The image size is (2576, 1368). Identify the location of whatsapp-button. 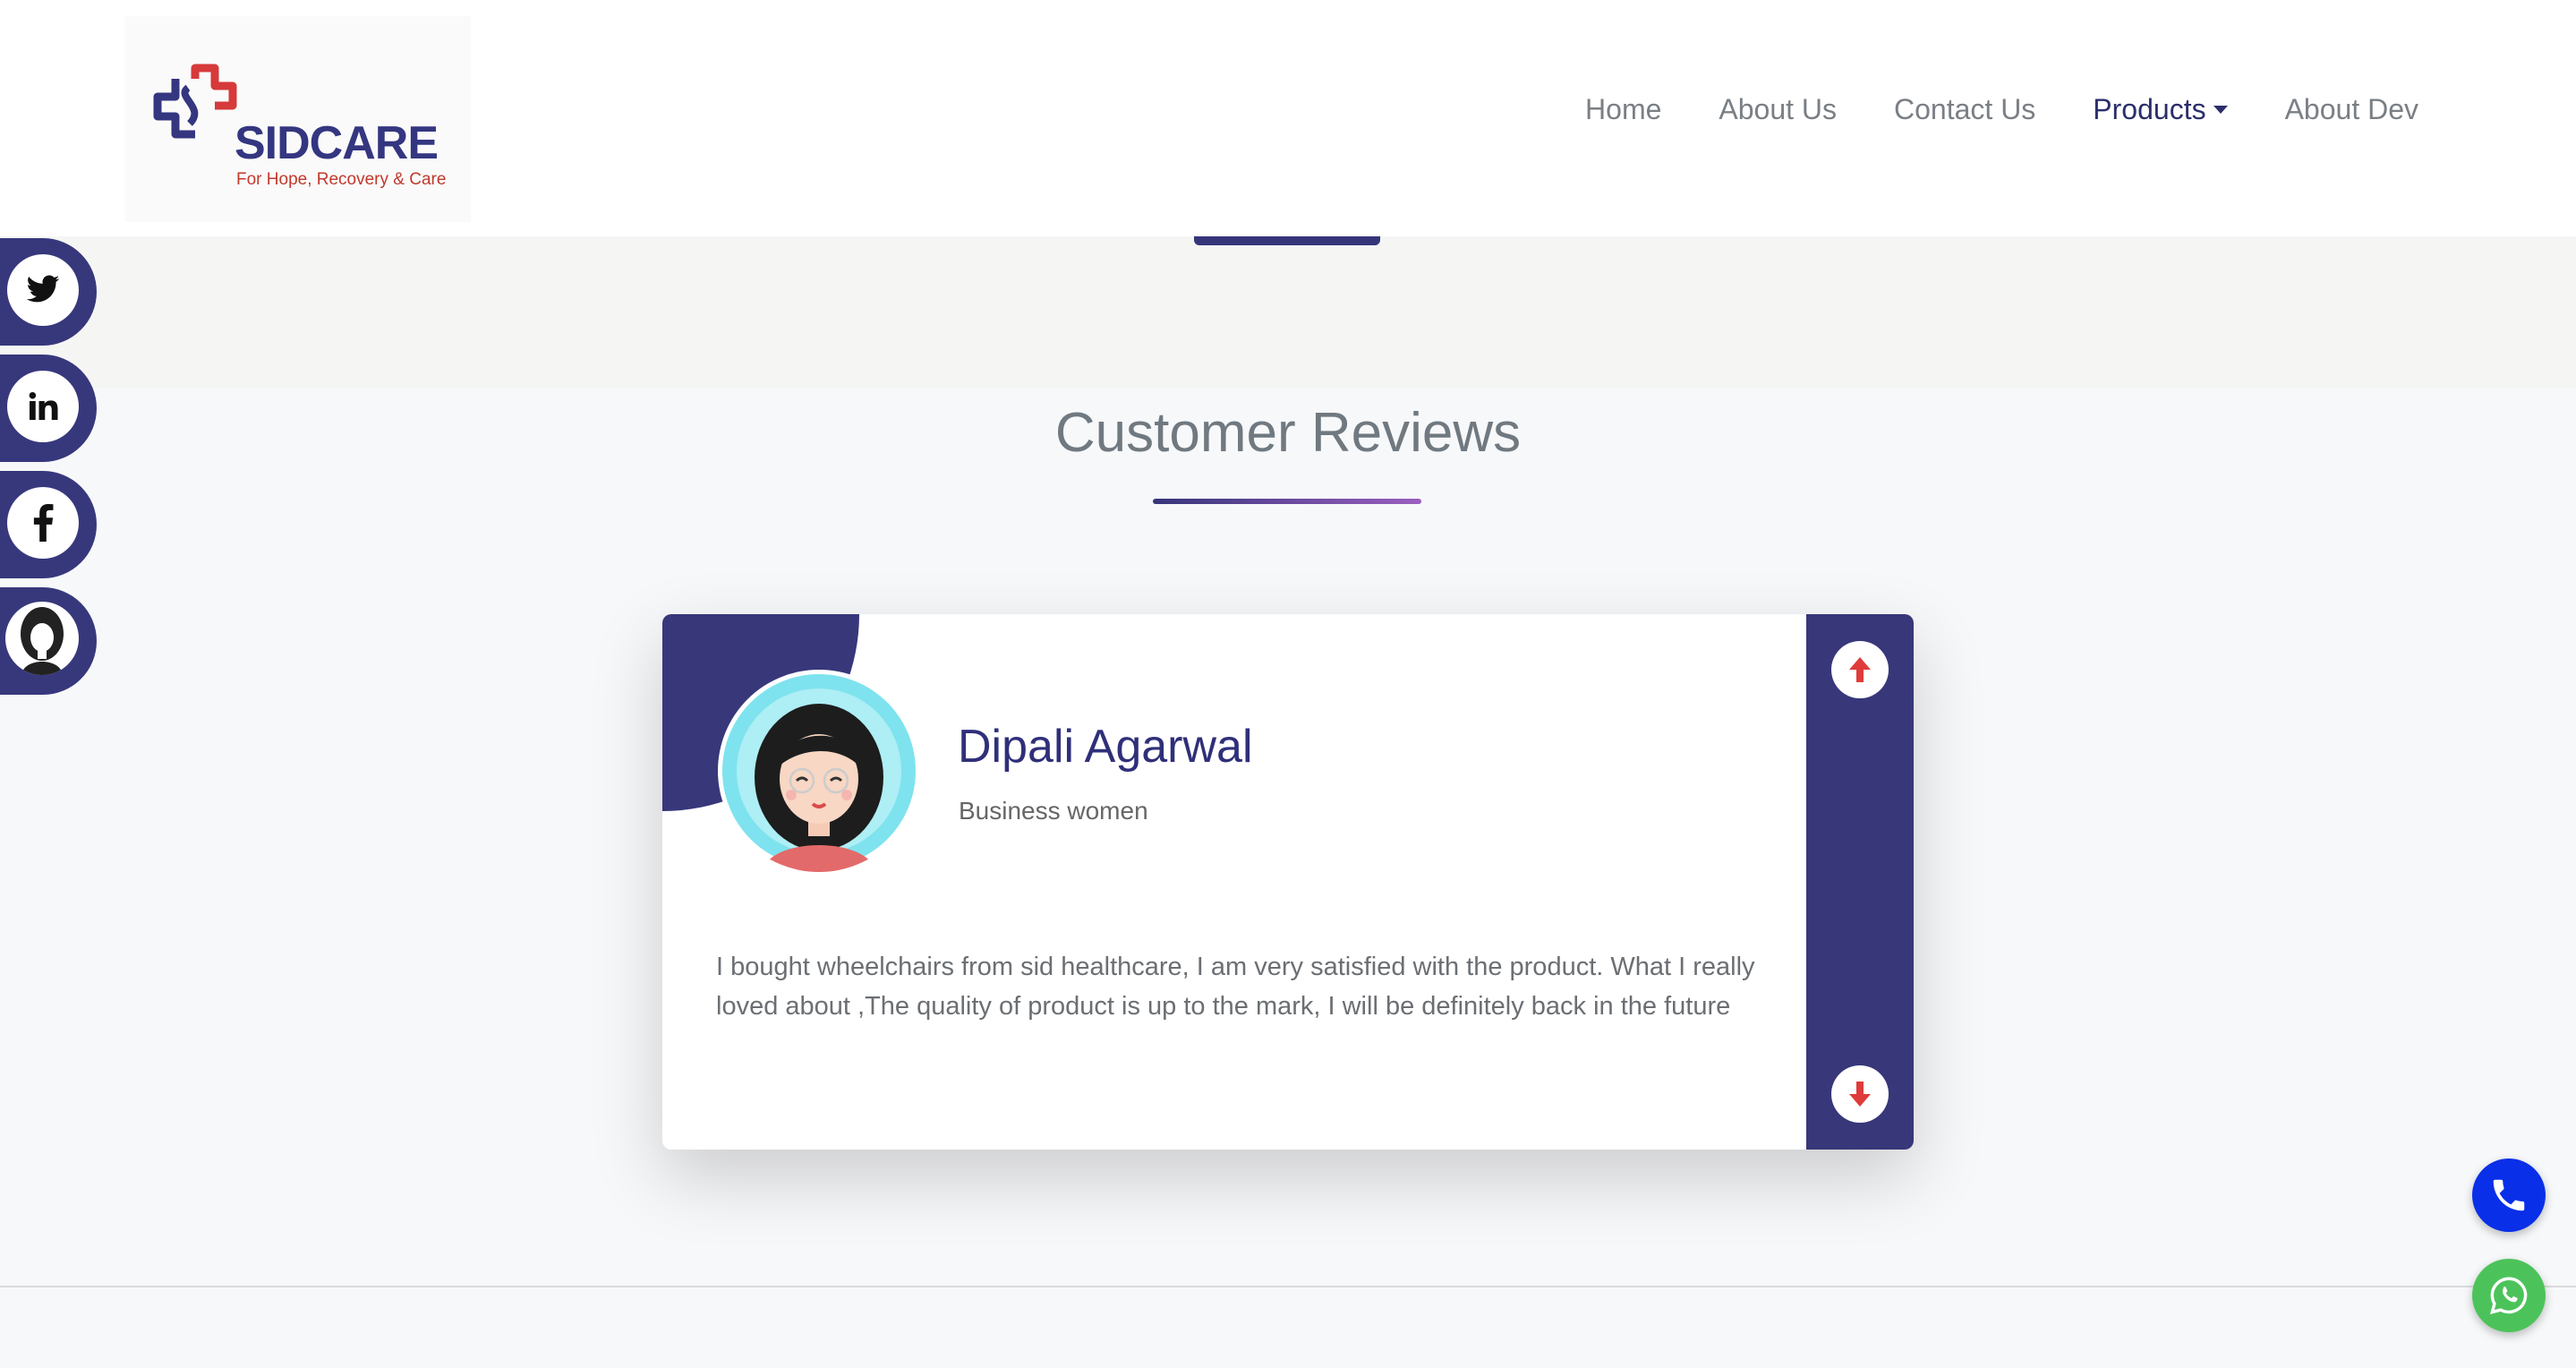
(2509, 1295).